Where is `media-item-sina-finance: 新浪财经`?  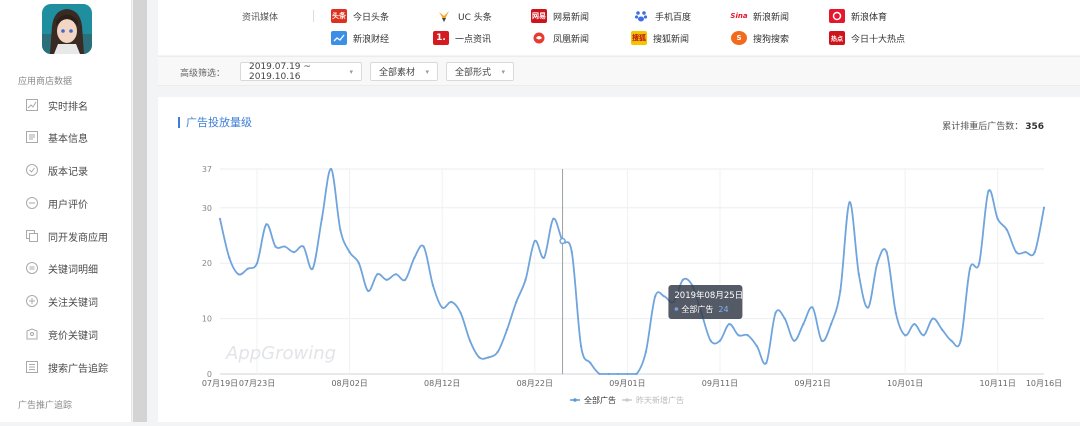
media-item-sina-finance: 新浪财经 is located at coordinates (360, 38).